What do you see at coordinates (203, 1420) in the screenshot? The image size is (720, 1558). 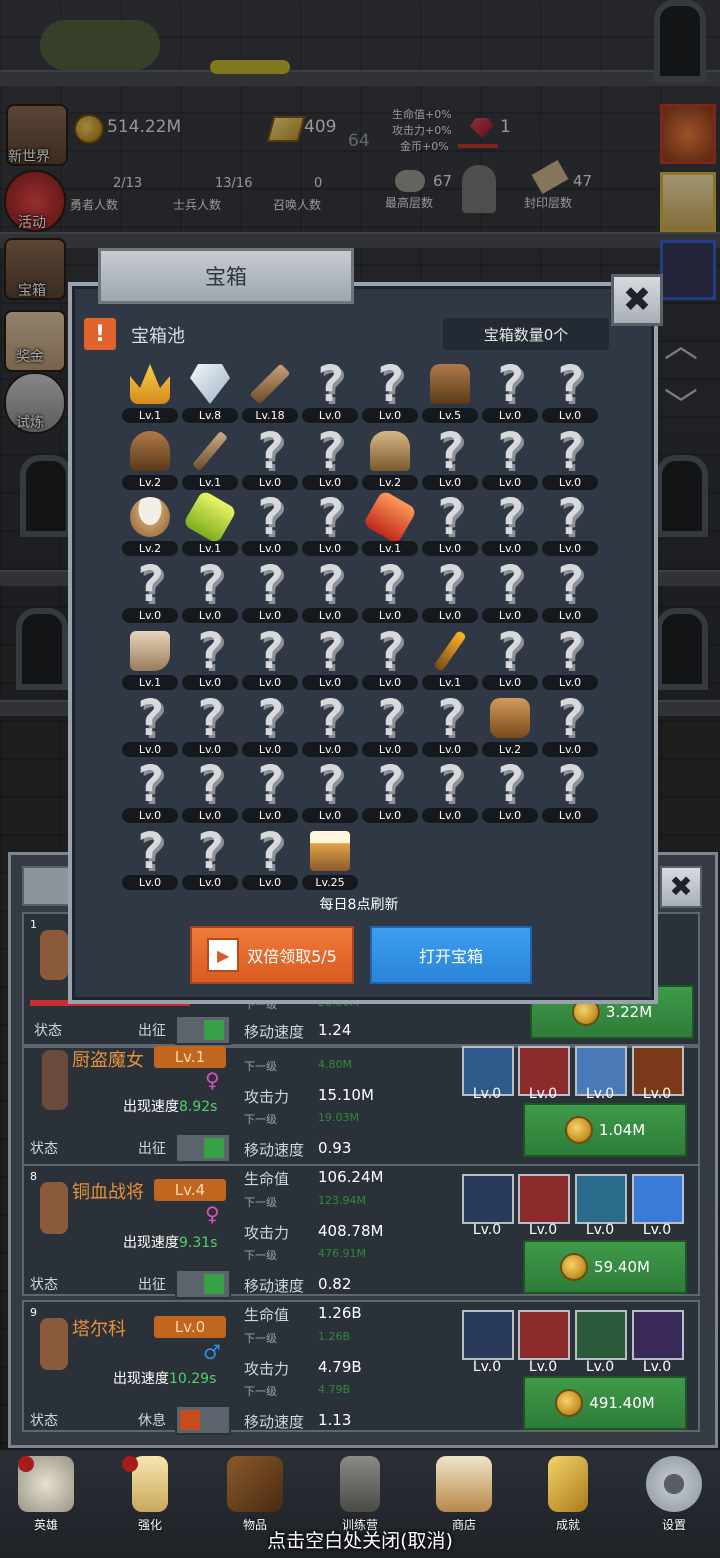 I see `rest-toggle` at bounding box center [203, 1420].